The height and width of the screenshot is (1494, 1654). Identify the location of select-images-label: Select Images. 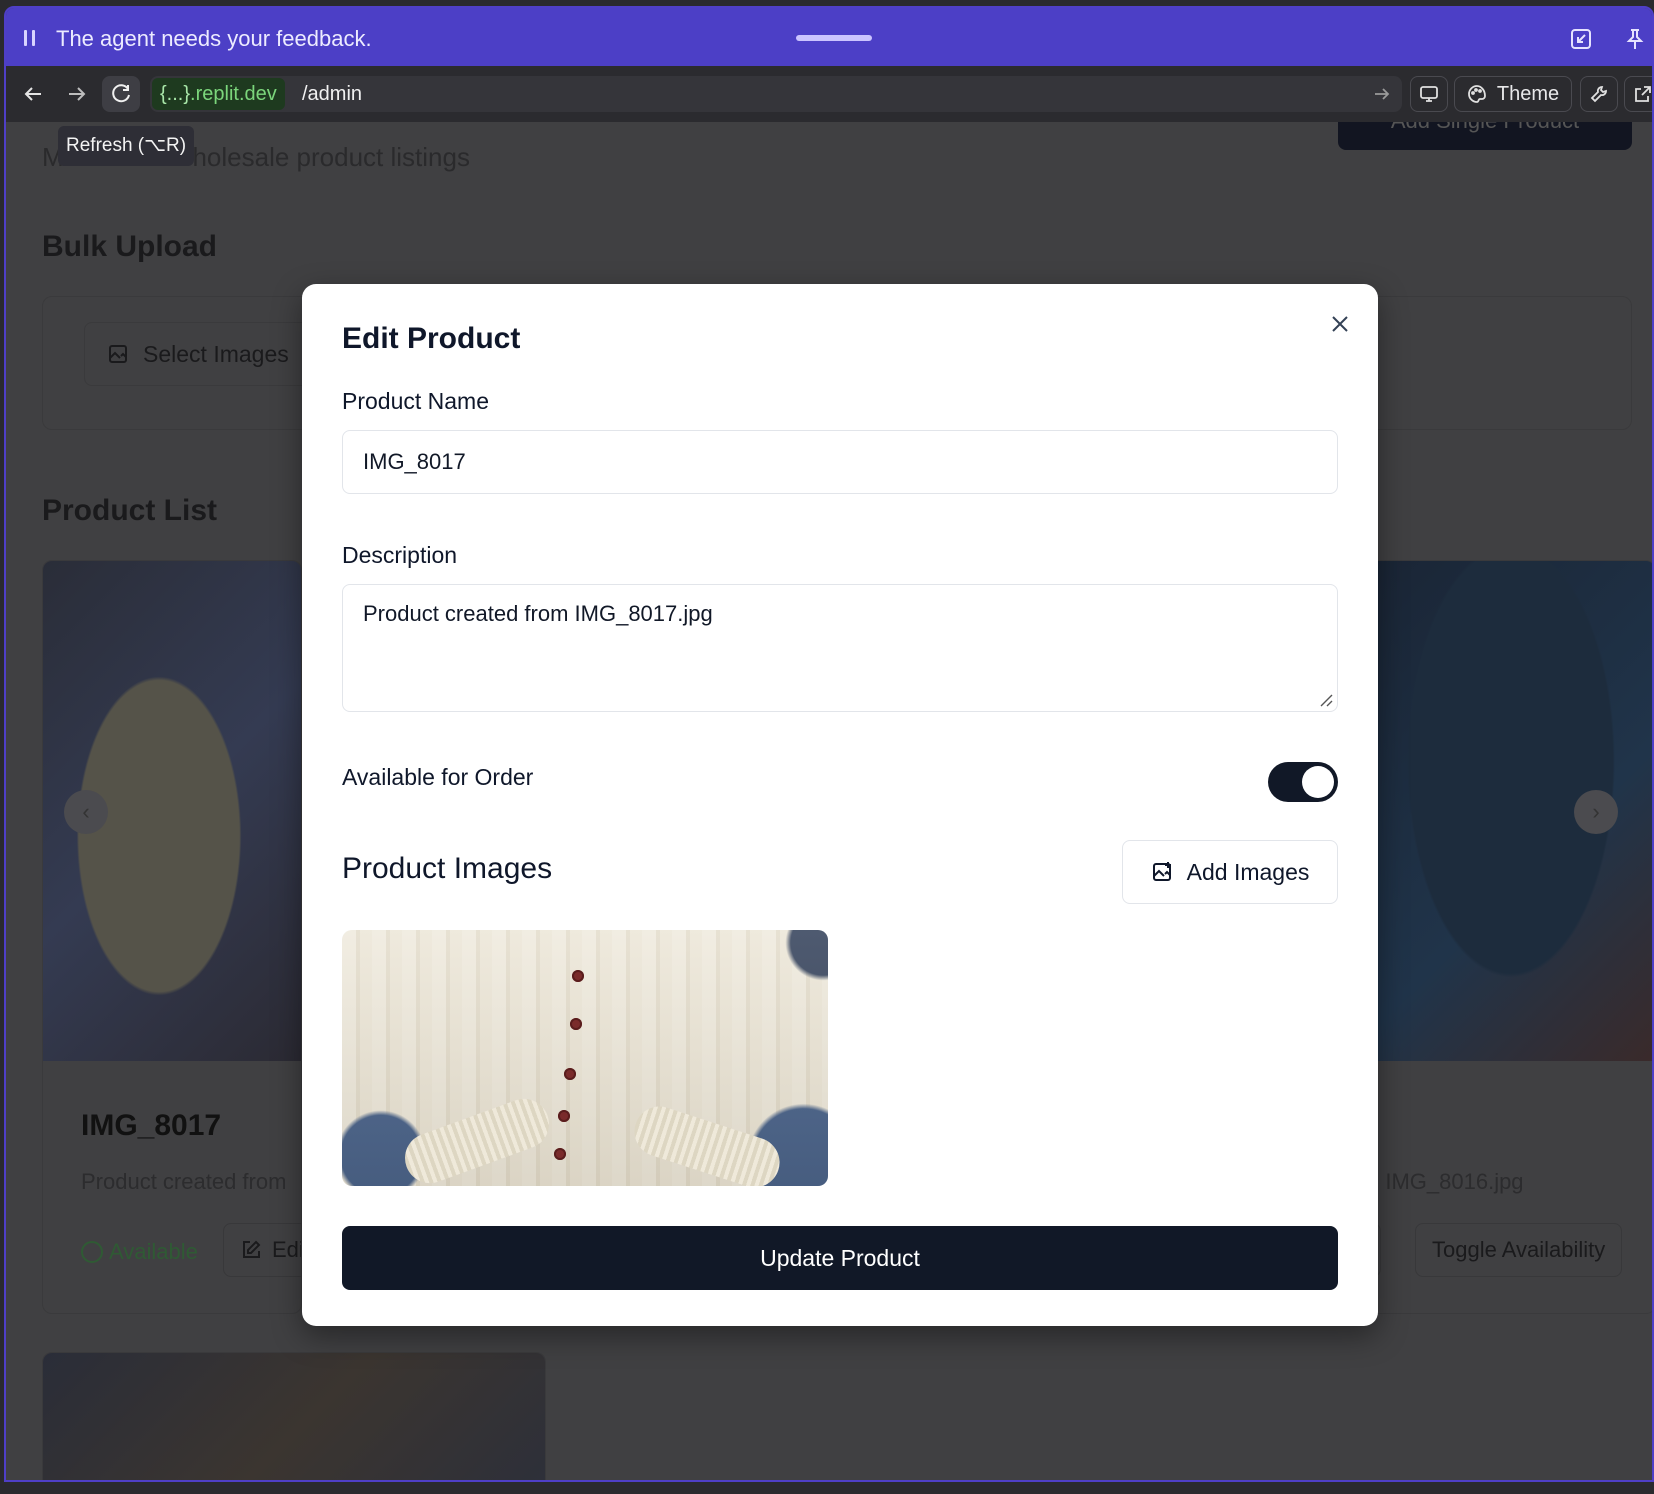
(216, 353).